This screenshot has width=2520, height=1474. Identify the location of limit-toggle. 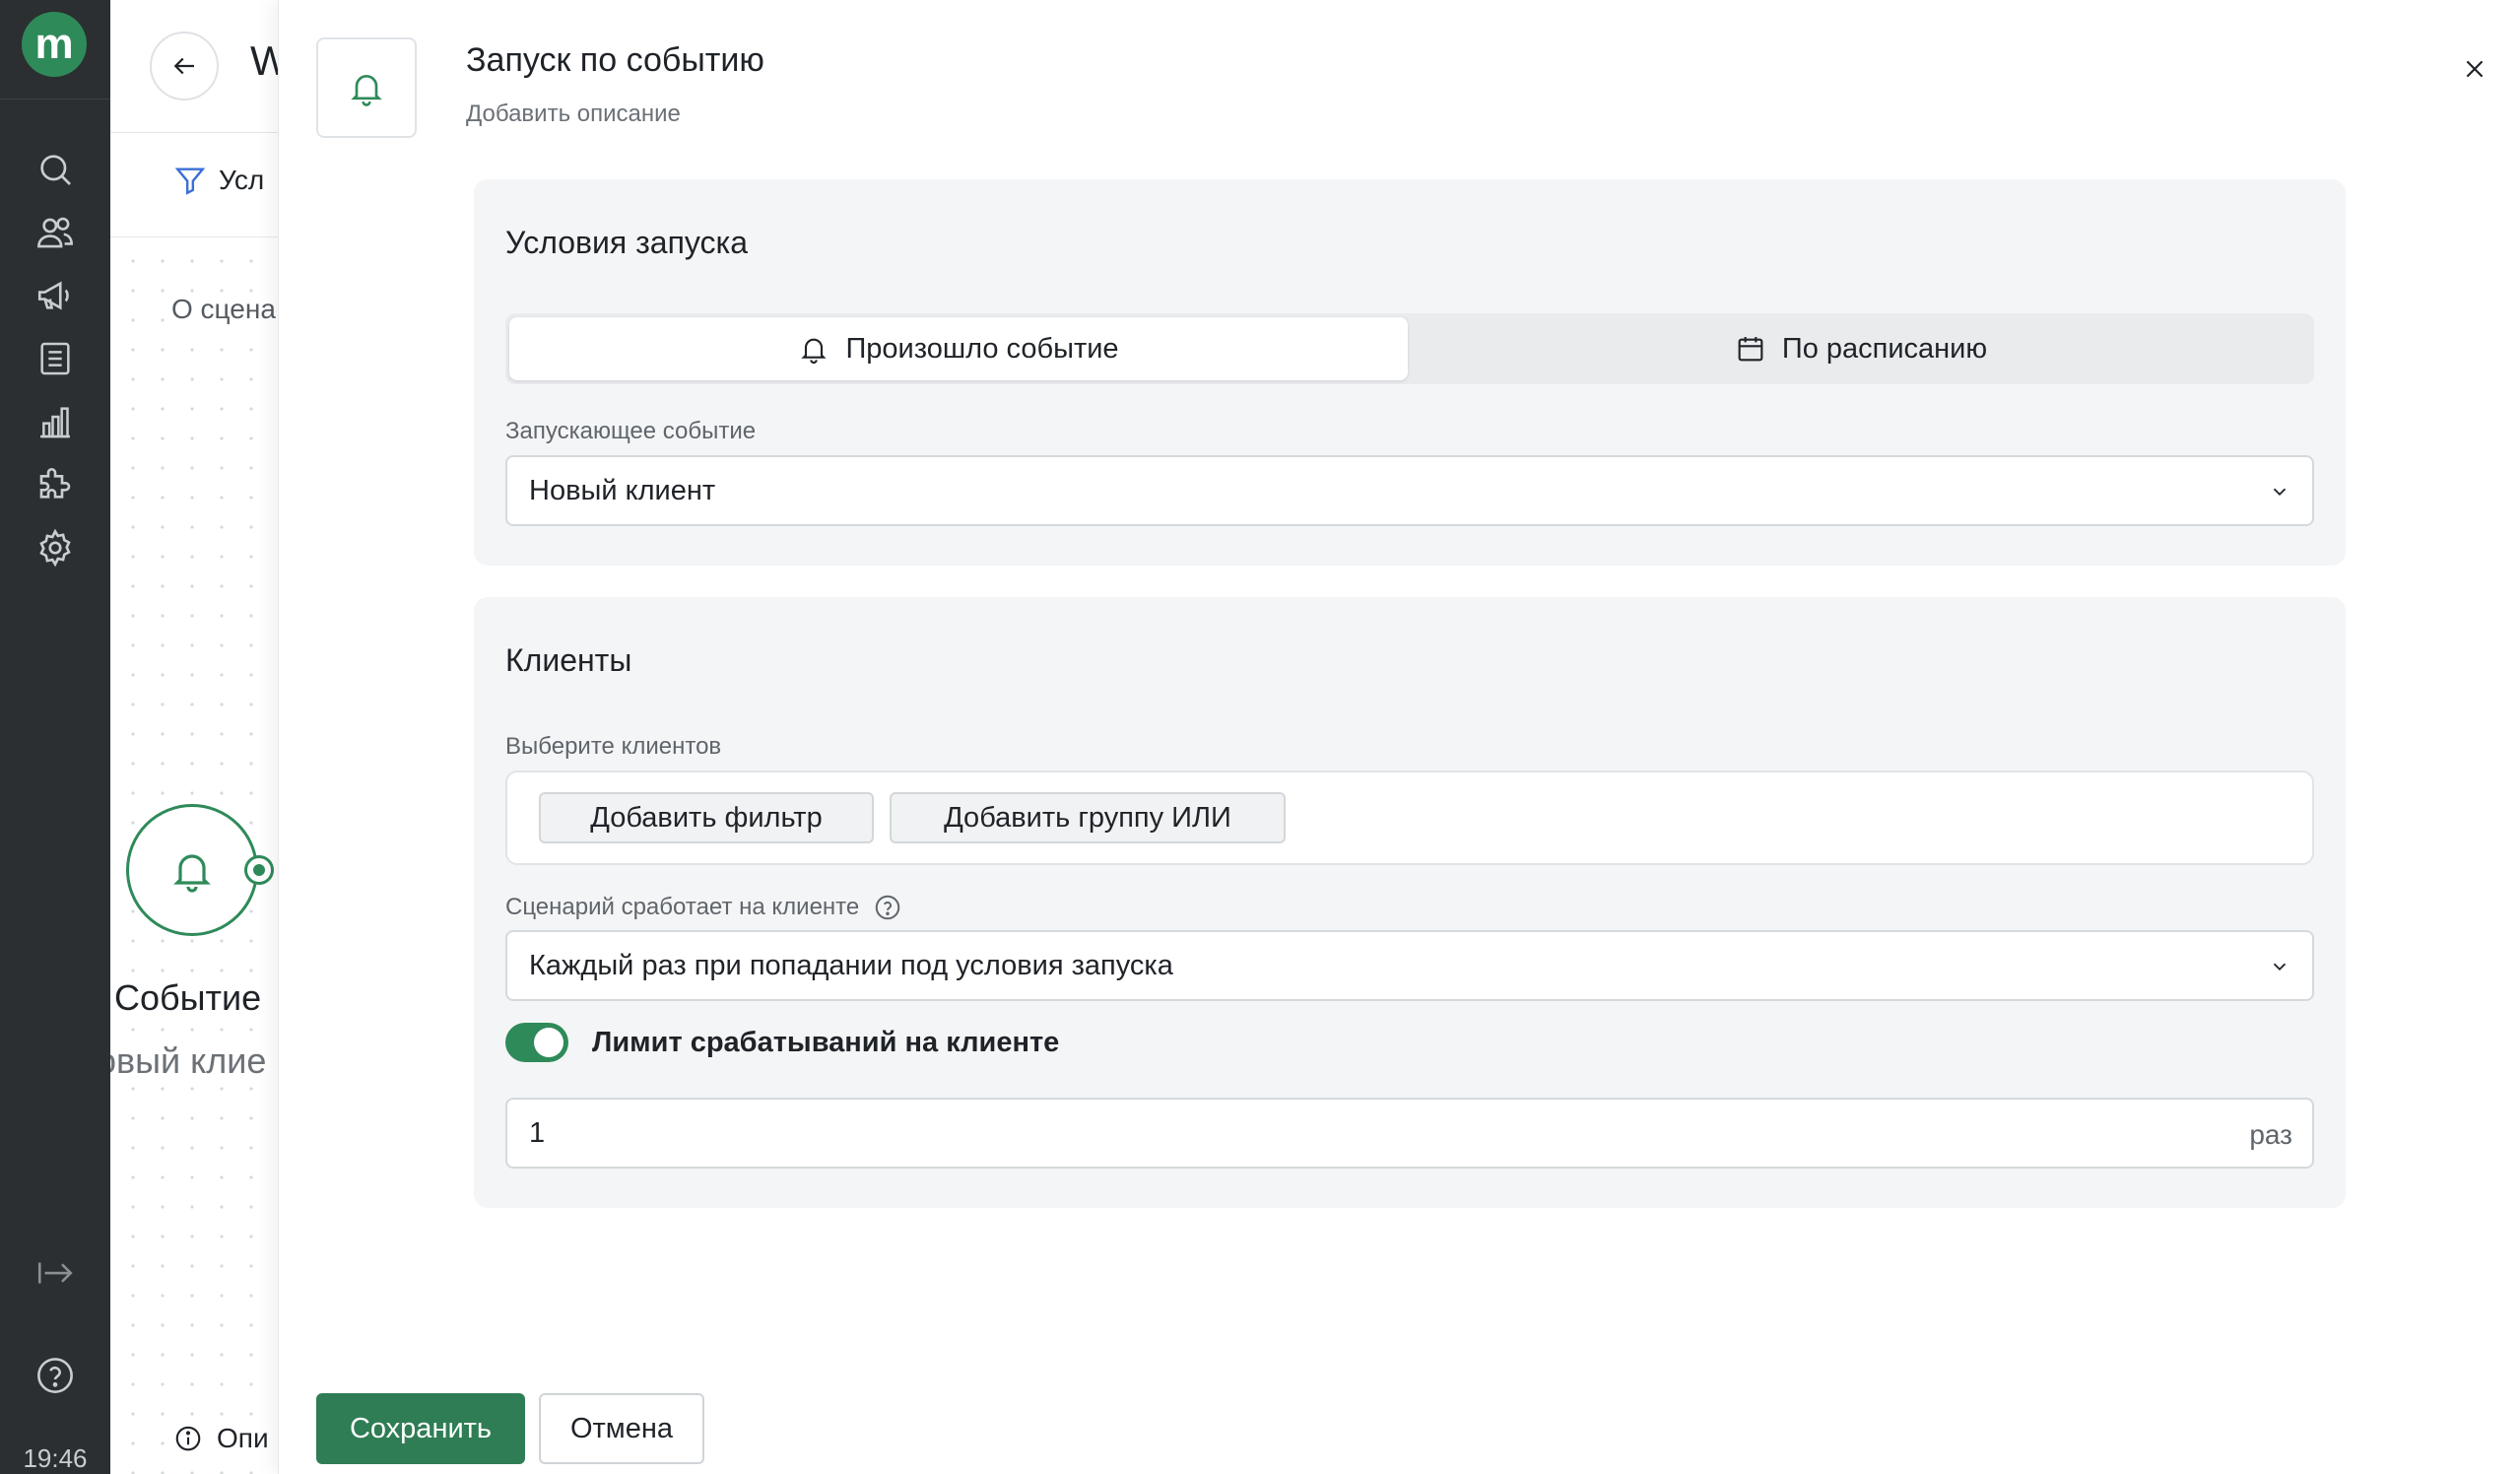
(536, 1043).